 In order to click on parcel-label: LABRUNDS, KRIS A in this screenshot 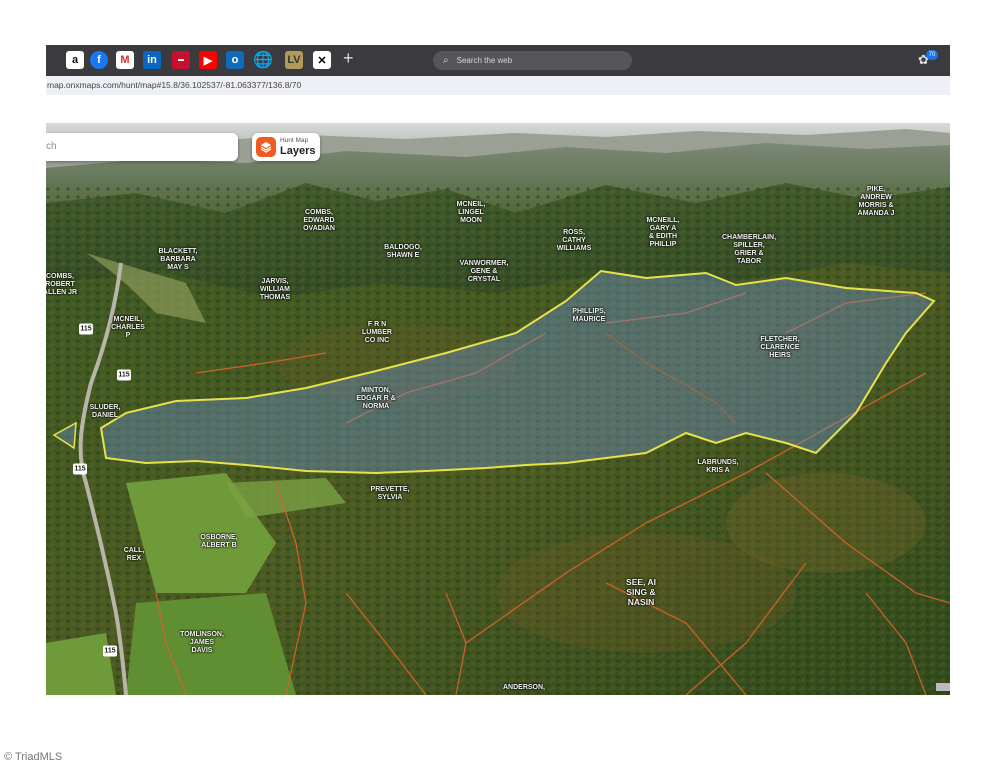, I will do `click(718, 466)`.